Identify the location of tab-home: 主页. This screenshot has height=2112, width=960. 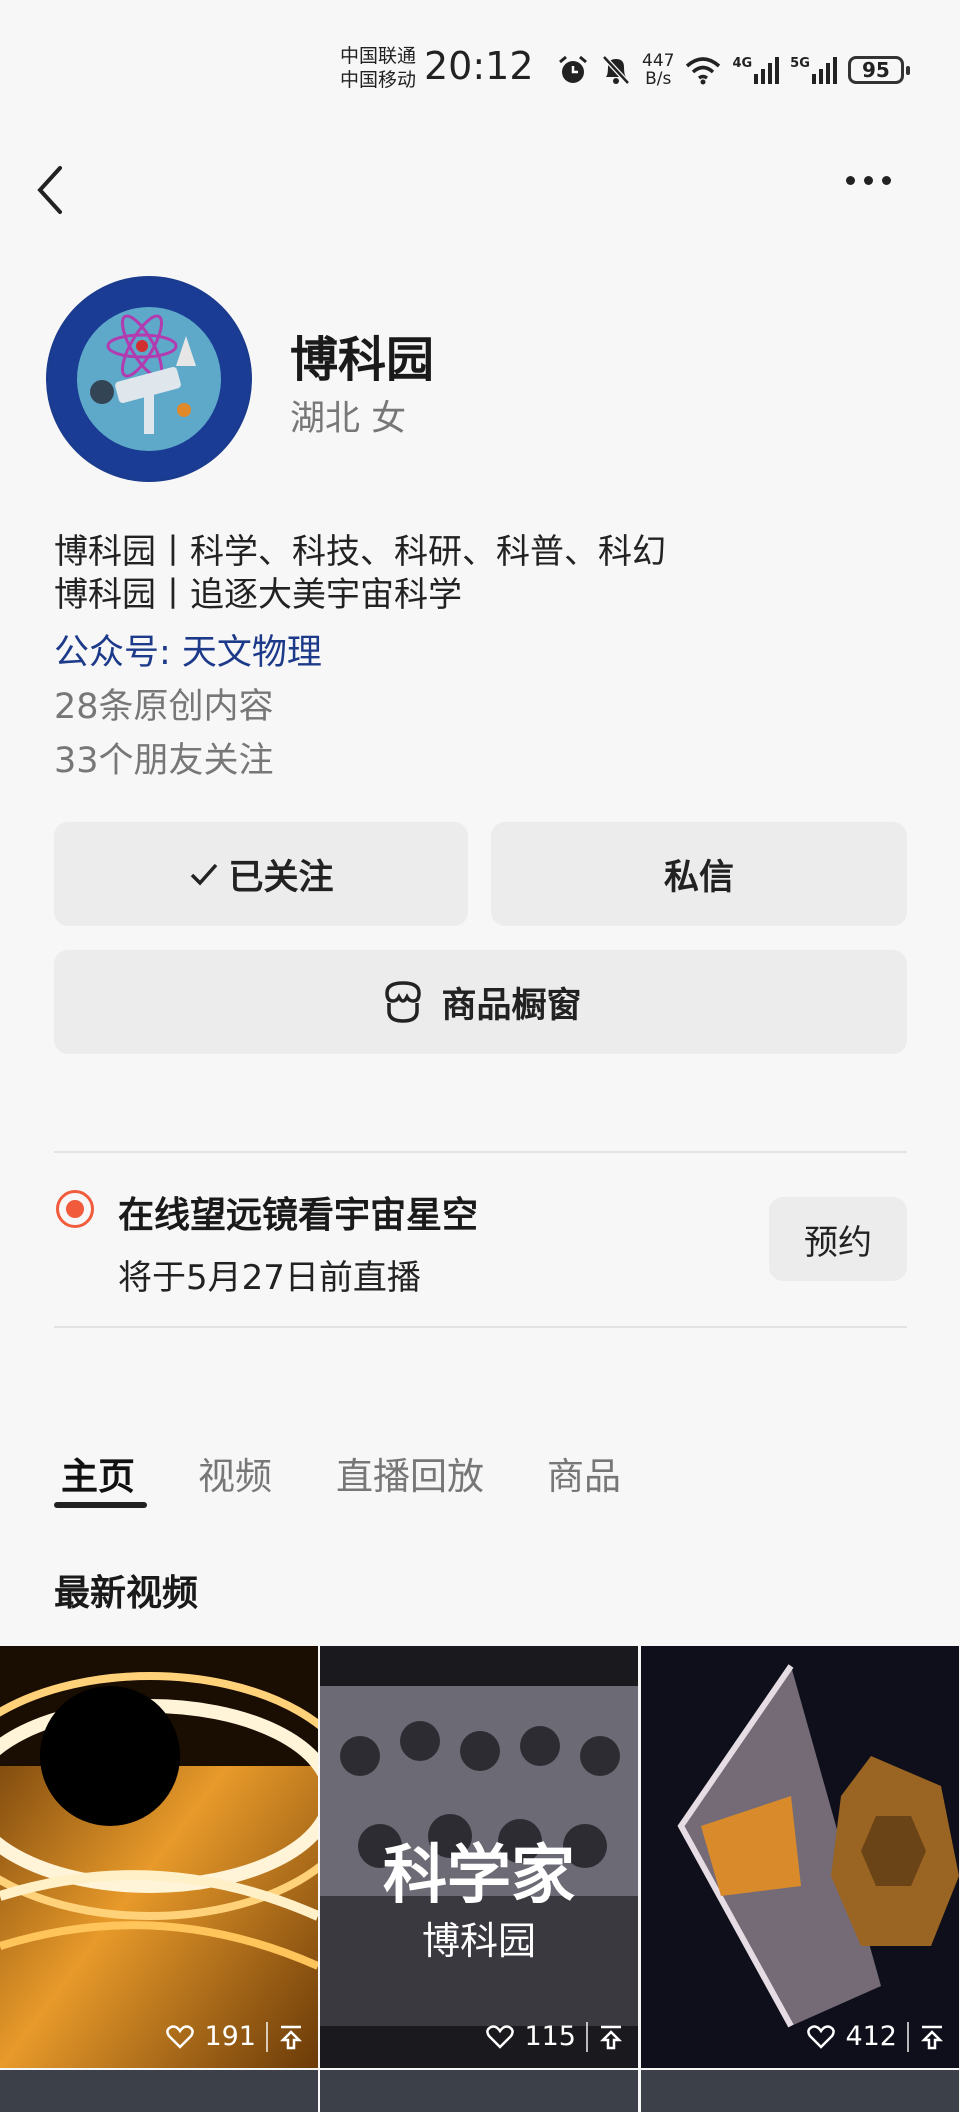
(98, 1473).